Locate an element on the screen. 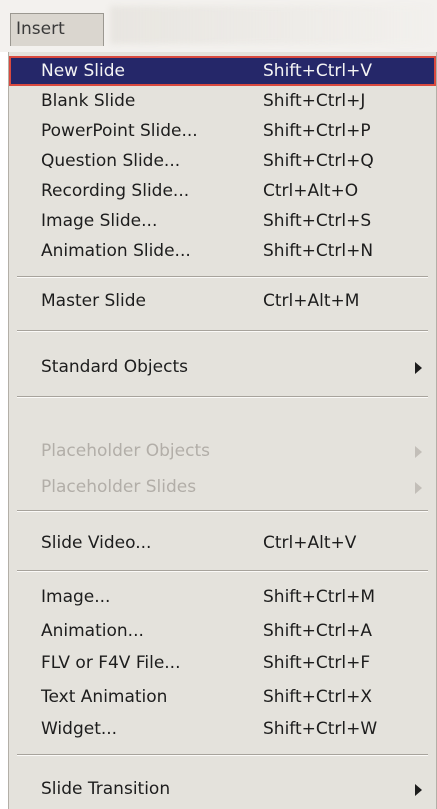 The width and height of the screenshot is (437, 809). menu-item-shortcut: Shift+Ctrl+J is located at coordinates (314, 101).